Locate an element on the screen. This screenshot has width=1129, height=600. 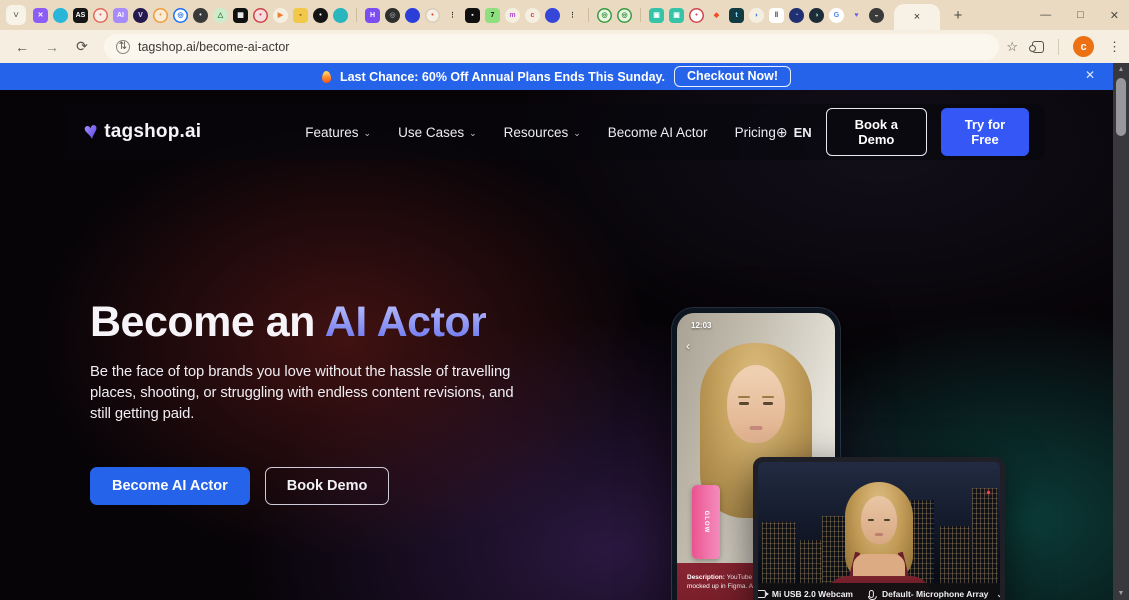
camera-select: Mi USB 2.0 Webcam is located at coordinates (805, 594).